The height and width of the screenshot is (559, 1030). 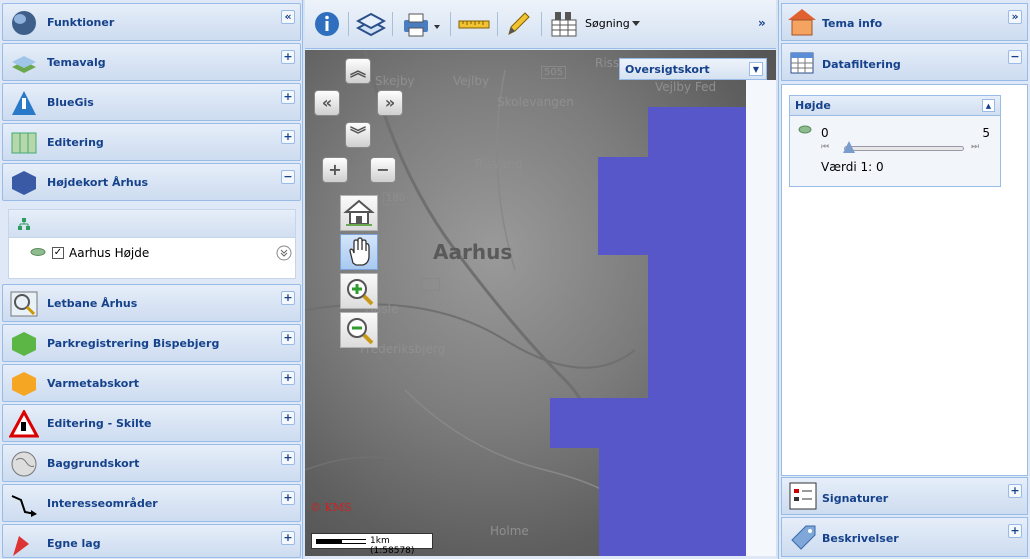 I want to click on house-info-icon, so click(x=802, y=22).